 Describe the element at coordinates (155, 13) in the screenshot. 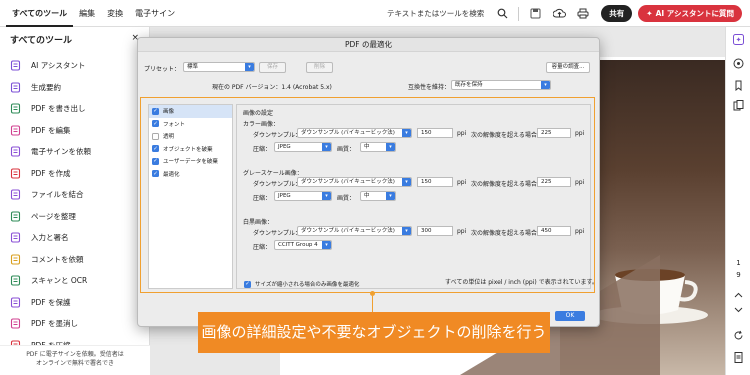

I see `tab-esign: 電子サイン` at that location.